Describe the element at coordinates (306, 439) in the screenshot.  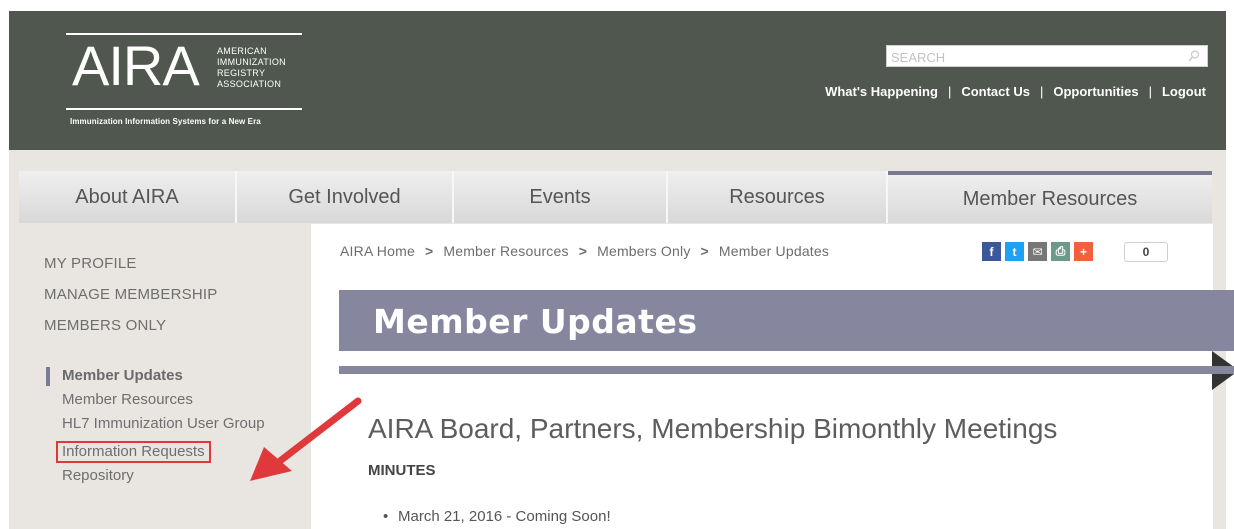
I see `annotation-arrow-icon` at that location.